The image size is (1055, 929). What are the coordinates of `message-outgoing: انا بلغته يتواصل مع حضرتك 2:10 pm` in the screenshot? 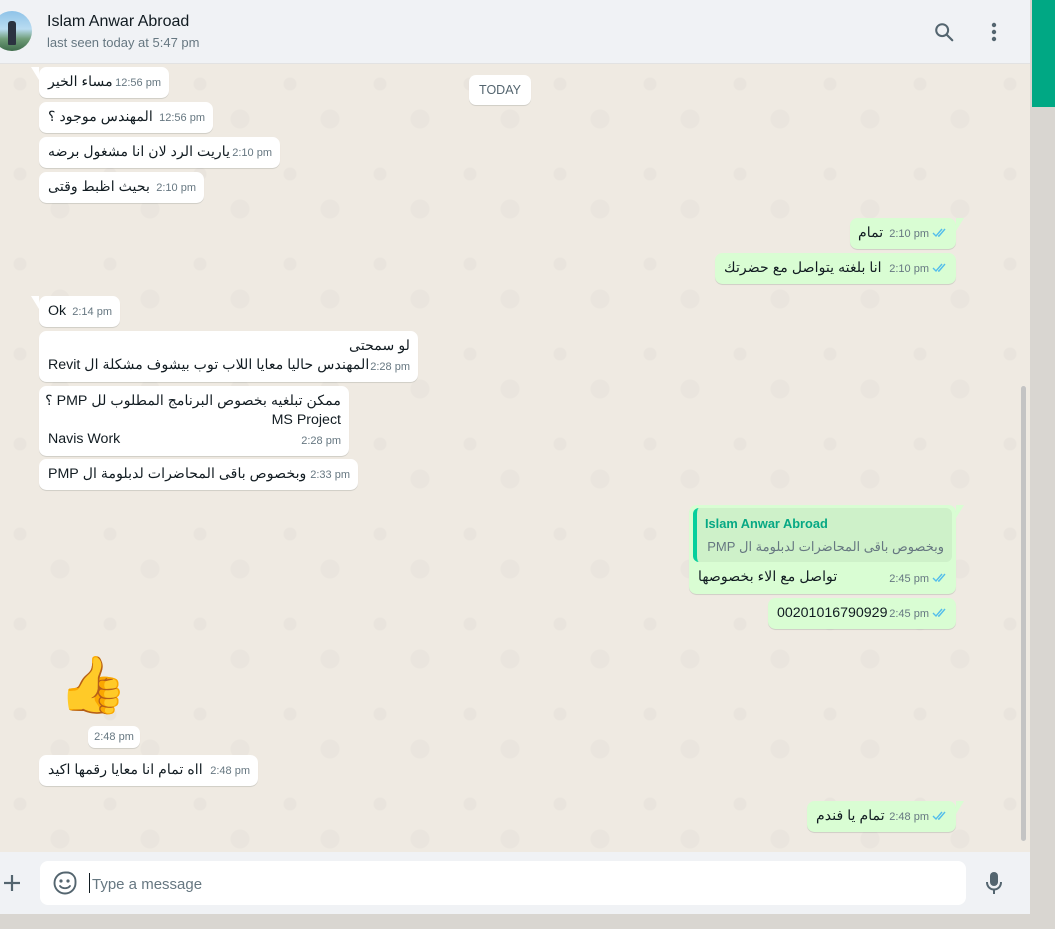 It's located at (835, 268).